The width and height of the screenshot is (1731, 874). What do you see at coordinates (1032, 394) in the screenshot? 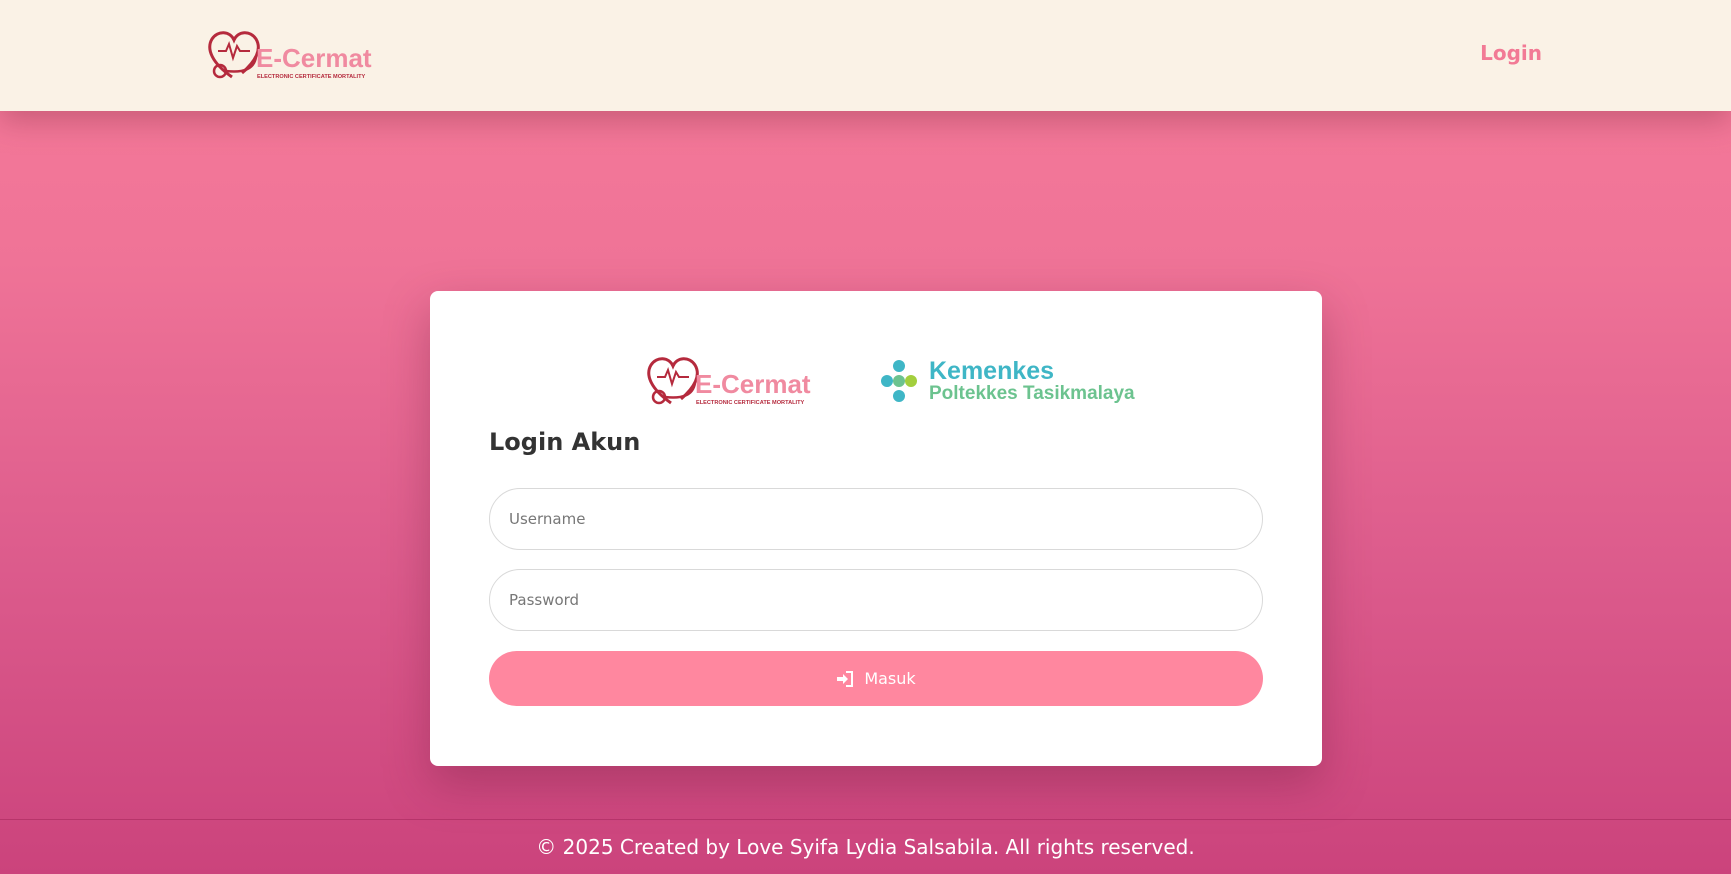
I see `kemenkes-subtitle: Poltekkes Tasikmalaya` at bounding box center [1032, 394].